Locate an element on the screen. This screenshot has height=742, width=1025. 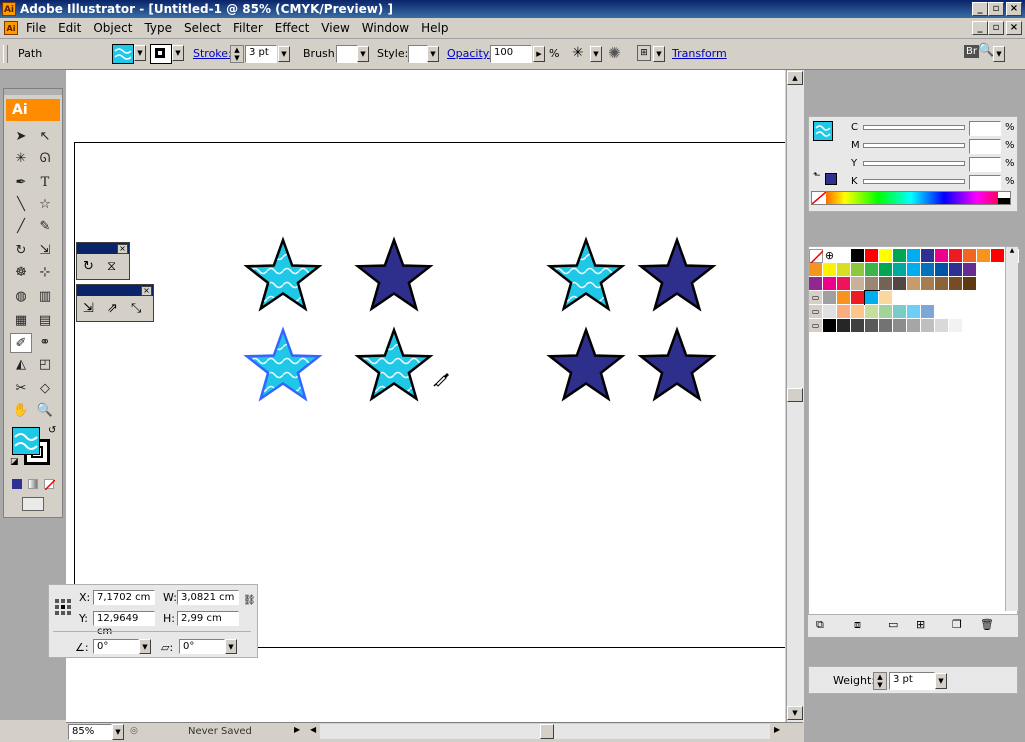
graph-tool-icon: ▥ is located at coordinates (45, 297).